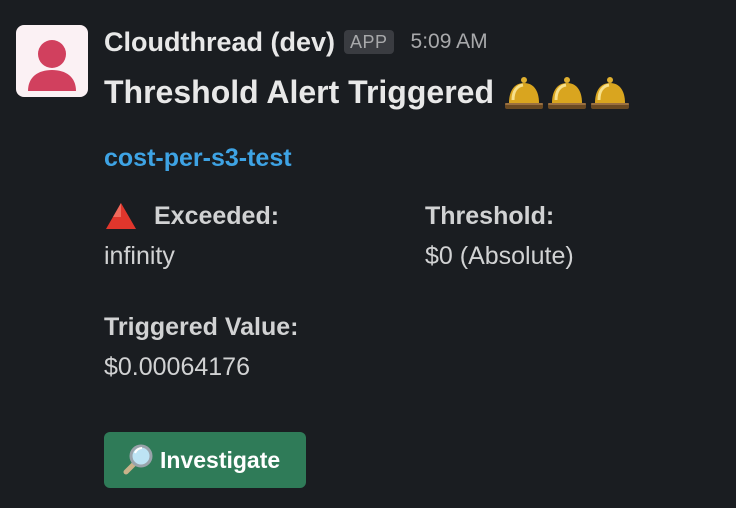 Image resolution: width=736 pixels, height=508 pixels. Describe the element at coordinates (217, 215) in the screenshot. I see `exceeded-label: Exceeded:` at that location.